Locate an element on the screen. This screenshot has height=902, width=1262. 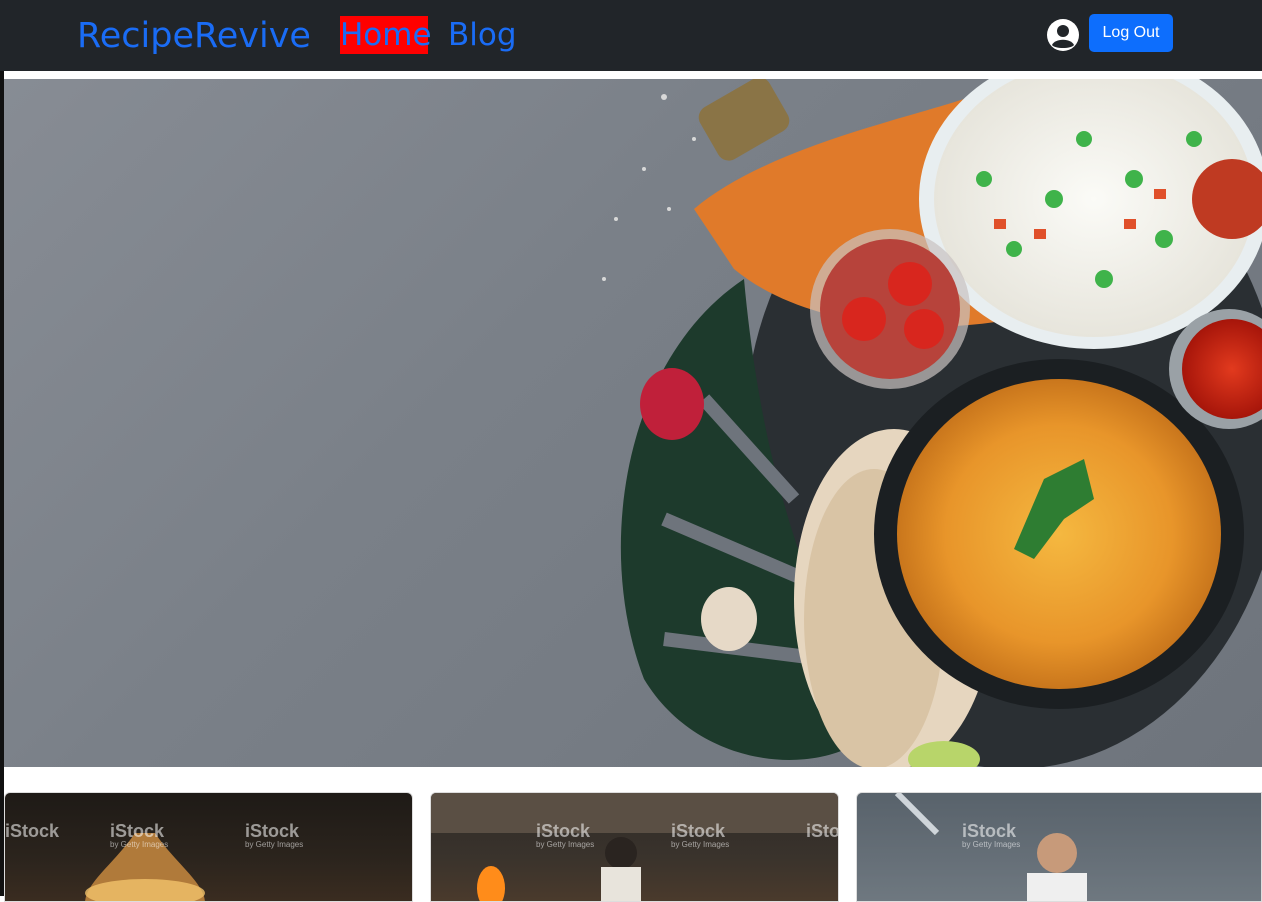
user-circle-icon is located at coordinates (1063, 35).